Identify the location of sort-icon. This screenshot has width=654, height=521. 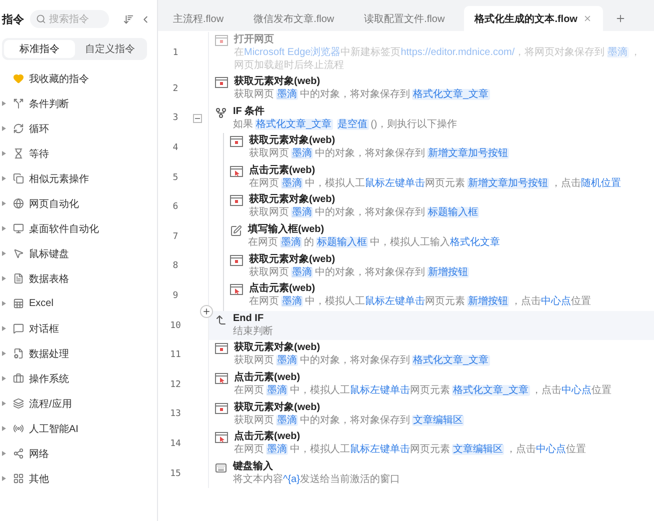
(128, 19).